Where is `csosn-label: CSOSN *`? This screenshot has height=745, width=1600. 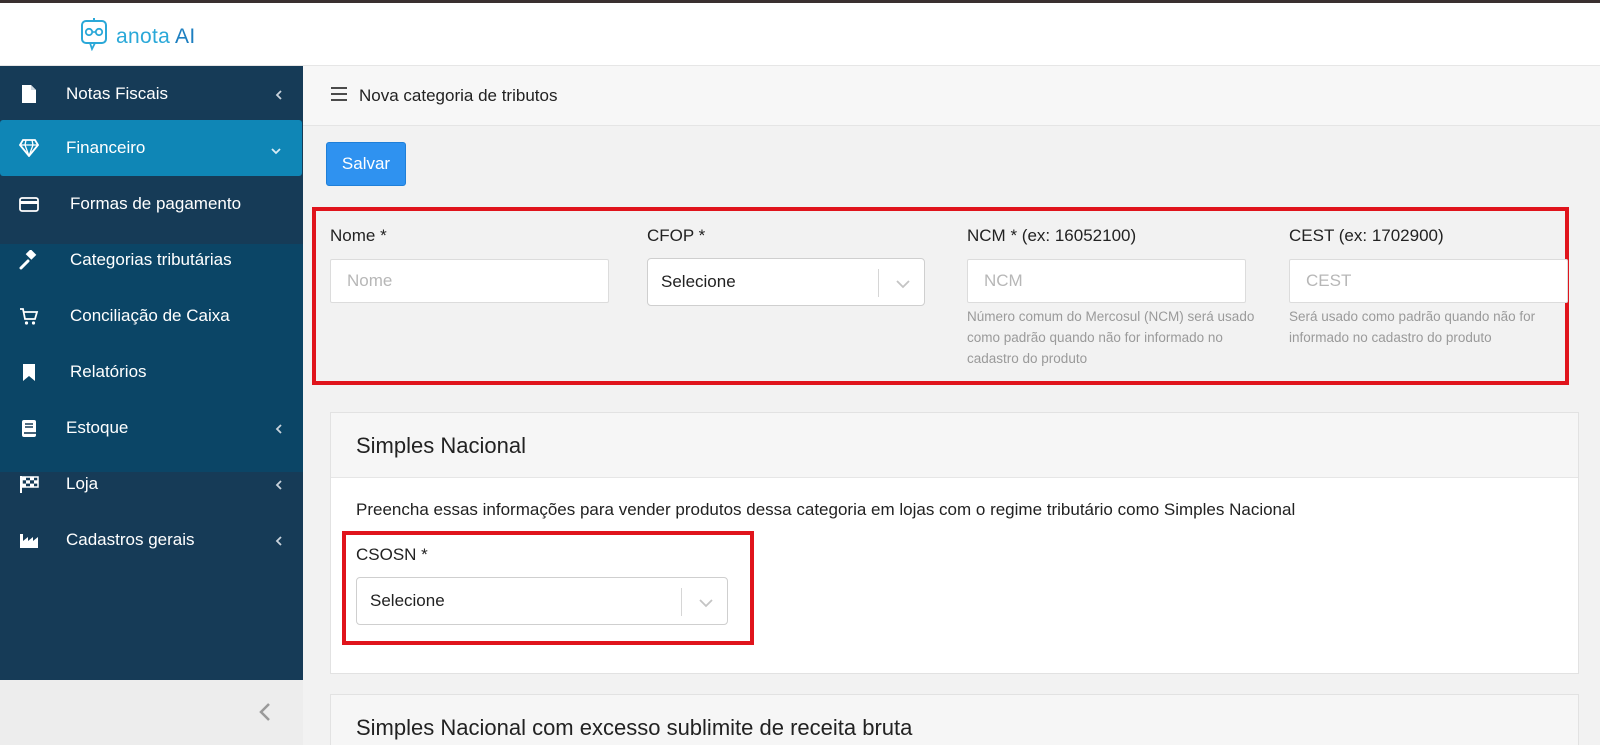 csosn-label: CSOSN * is located at coordinates (392, 554).